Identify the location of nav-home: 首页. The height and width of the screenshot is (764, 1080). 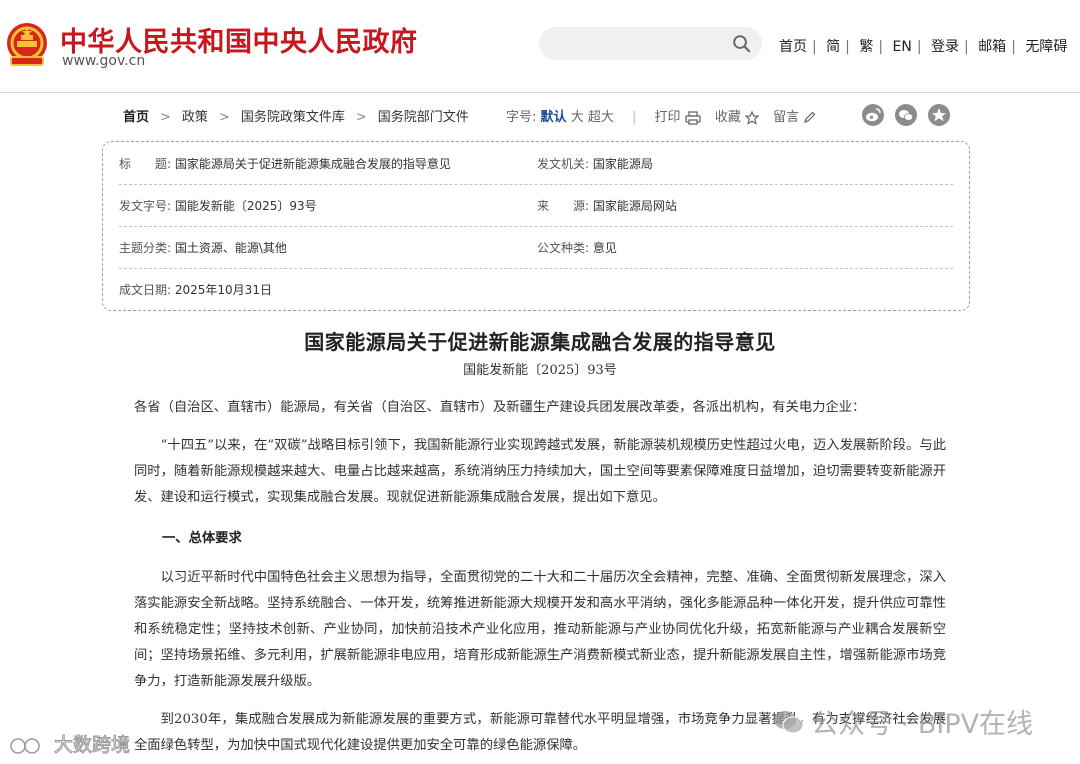
(793, 47).